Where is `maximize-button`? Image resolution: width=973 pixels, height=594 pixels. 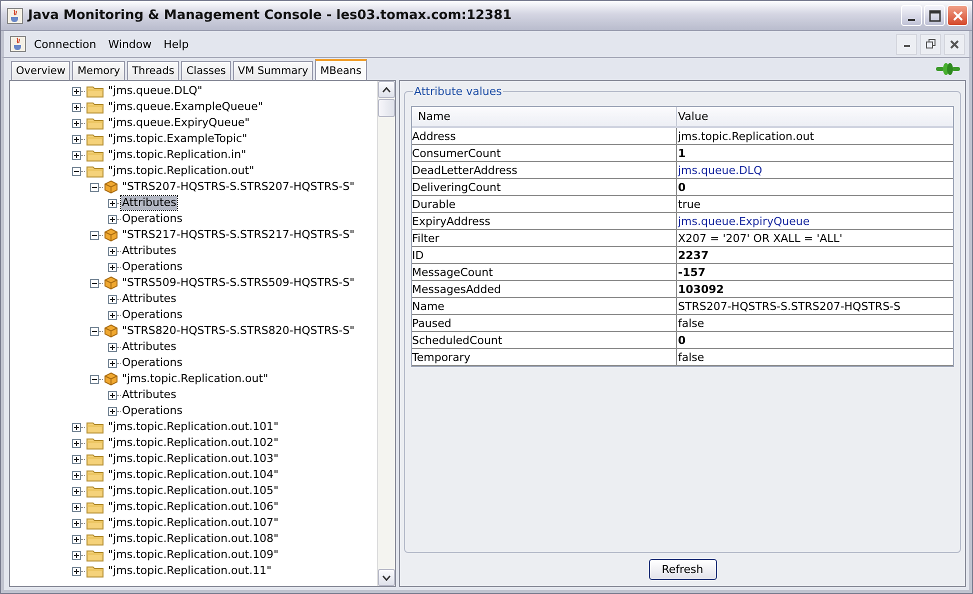
maximize-button is located at coordinates (934, 15).